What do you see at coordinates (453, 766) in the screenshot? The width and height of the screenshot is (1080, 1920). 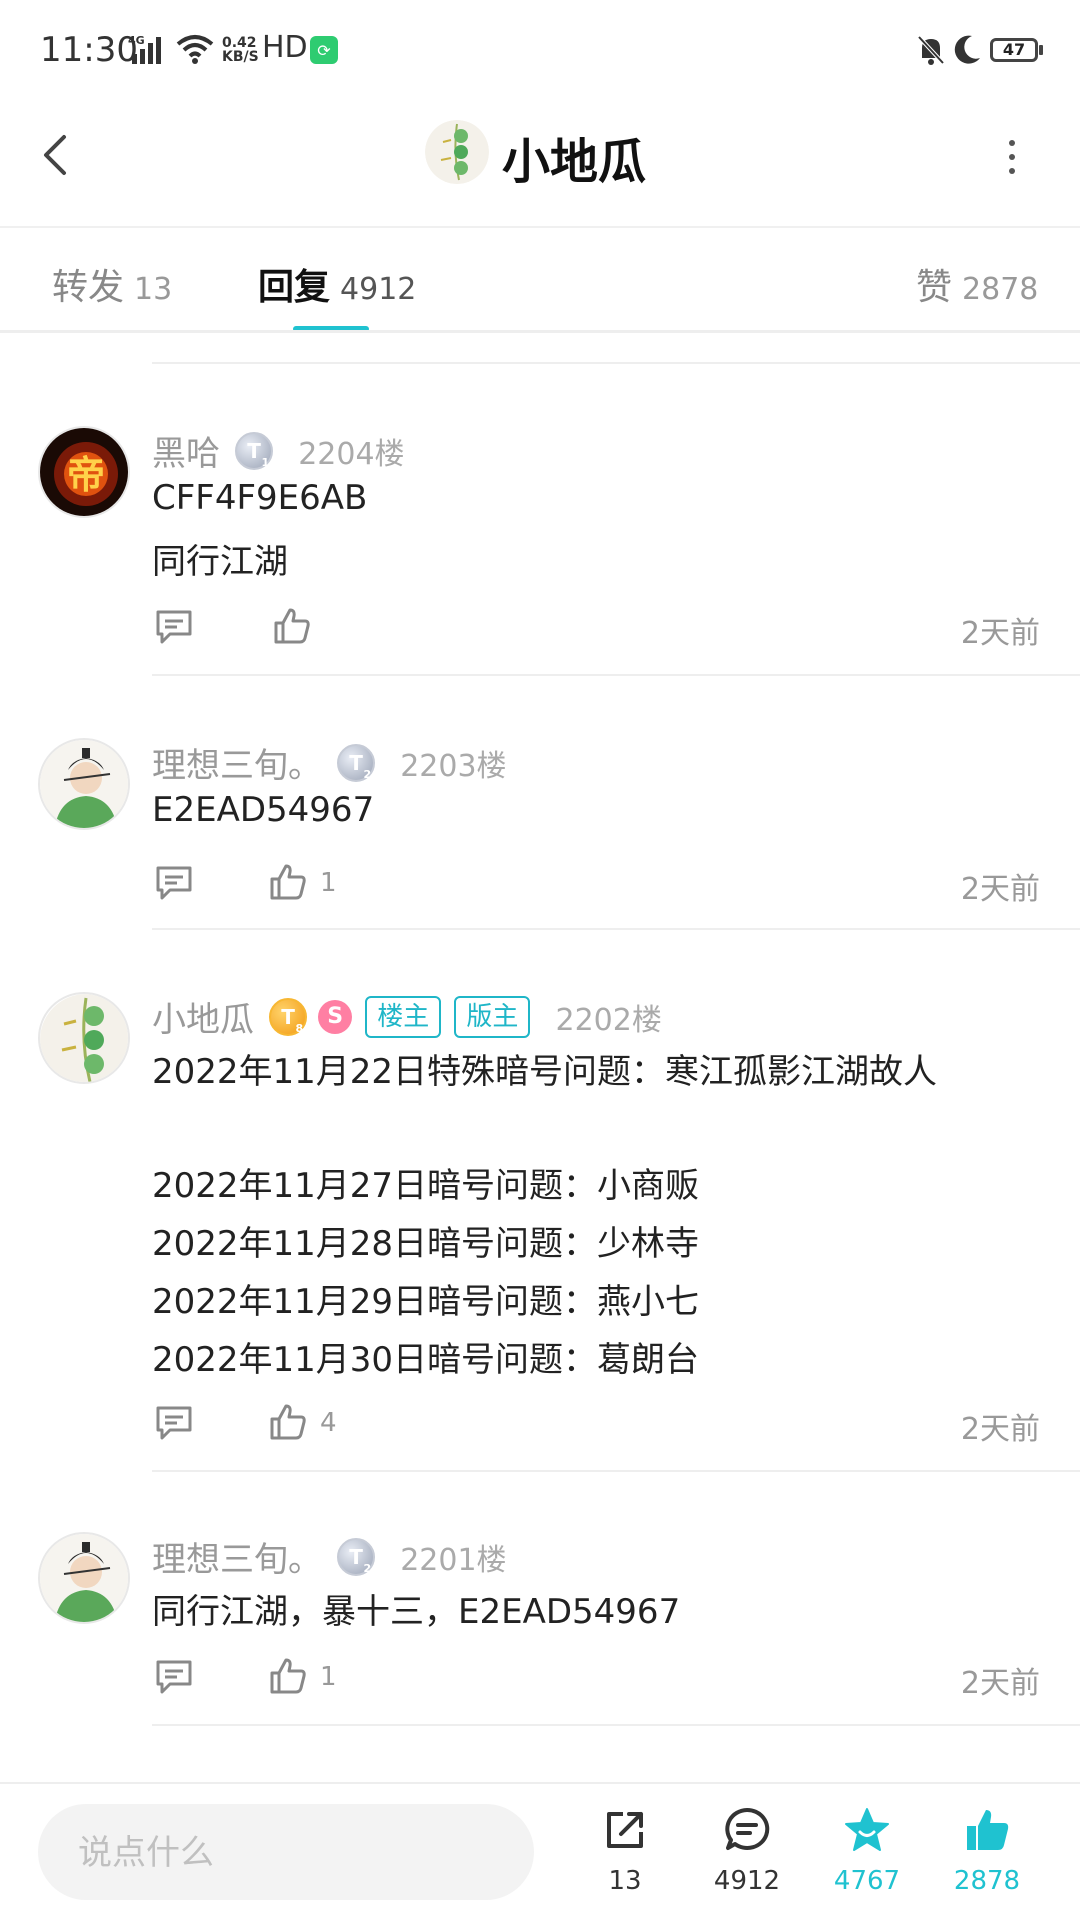 I see `floor-number: 2203楼` at bounding box center [453, 766].